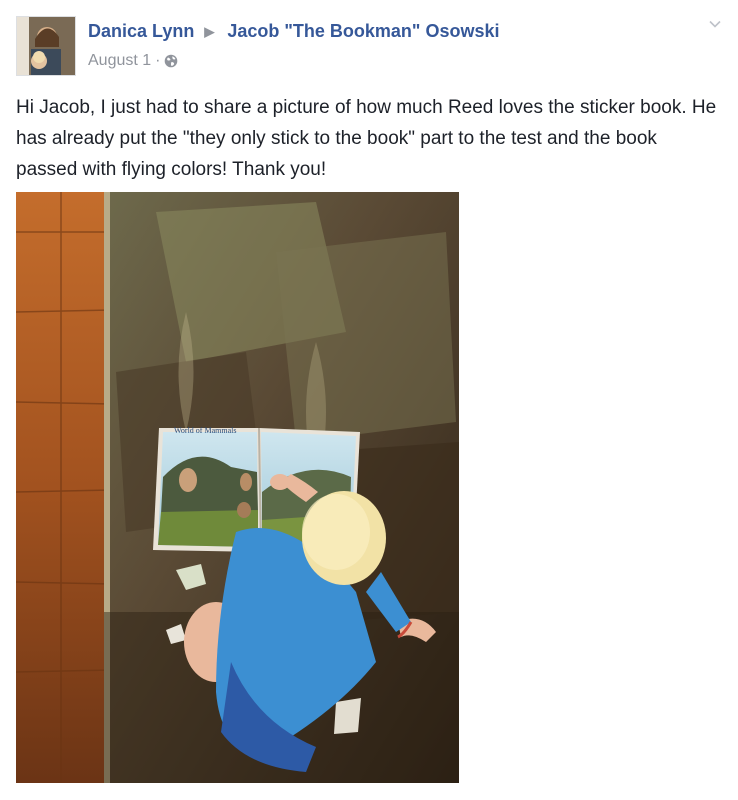 This screenshot has width=738, height=800. What do you see at coordinates (715, 24) in the screenshot?
I see `chevron-down-icon` at bounding box center [715, 24].